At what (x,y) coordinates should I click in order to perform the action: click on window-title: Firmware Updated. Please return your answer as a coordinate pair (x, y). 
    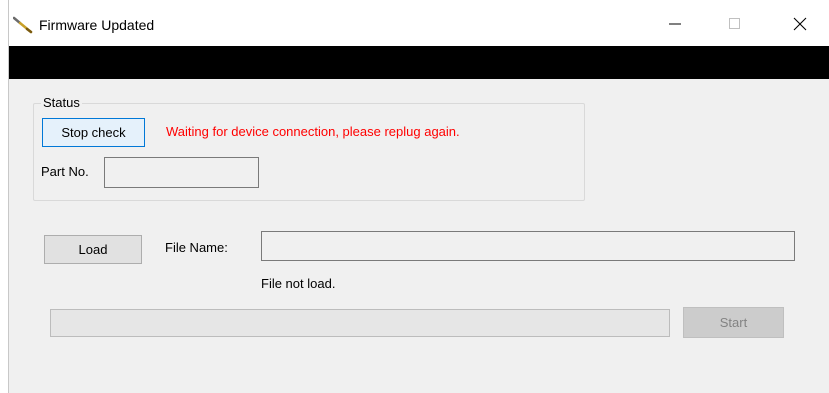
    Looking at the image, I should click on (97, 25).